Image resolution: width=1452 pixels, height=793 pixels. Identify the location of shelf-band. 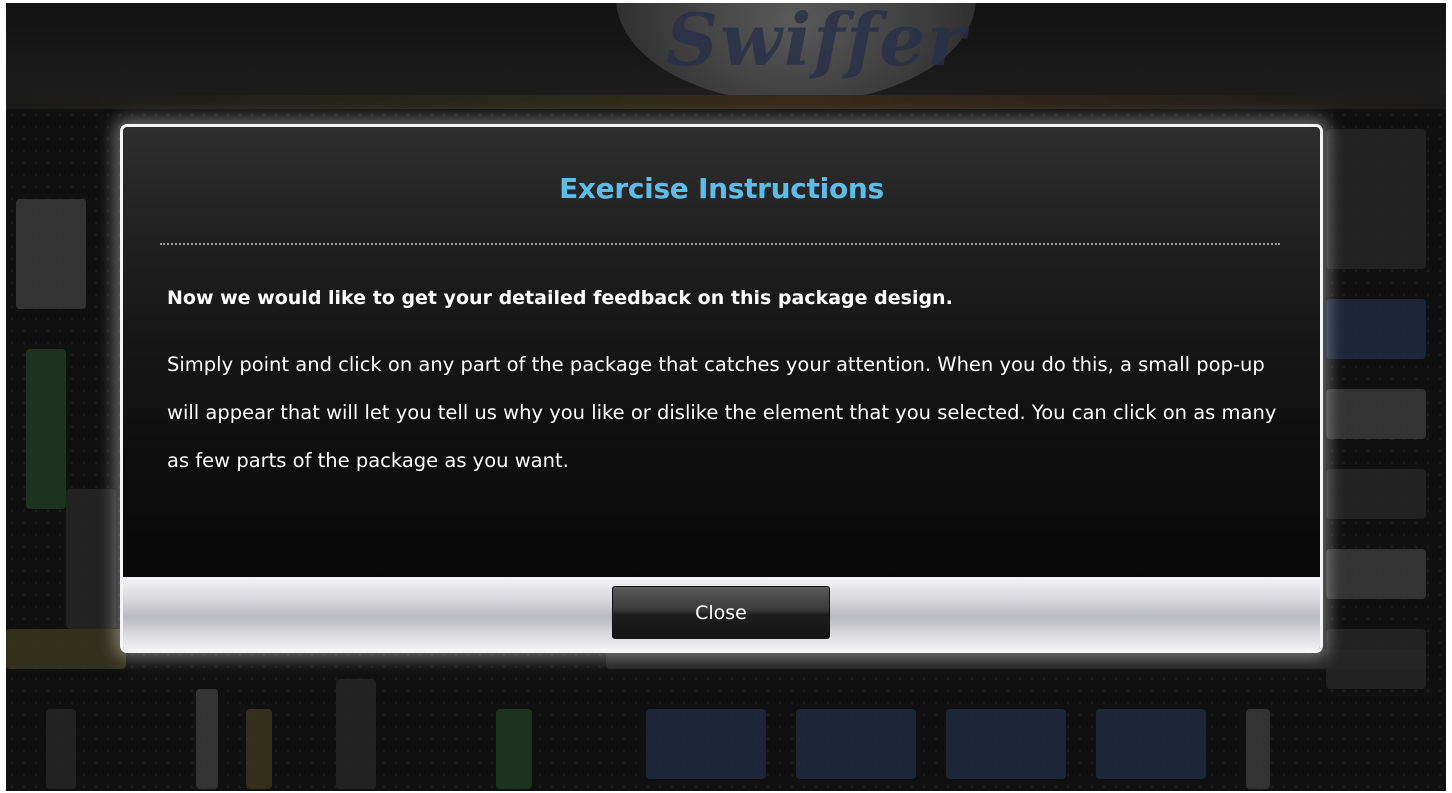
(726, 102).